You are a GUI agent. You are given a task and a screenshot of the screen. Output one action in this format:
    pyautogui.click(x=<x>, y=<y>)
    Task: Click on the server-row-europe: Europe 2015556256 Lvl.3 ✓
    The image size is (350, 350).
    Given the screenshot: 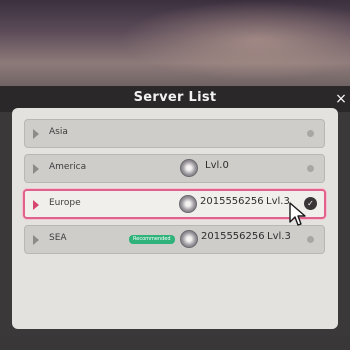 What is the action you would take?
    pyautogui.click(x=174, y=204)
    